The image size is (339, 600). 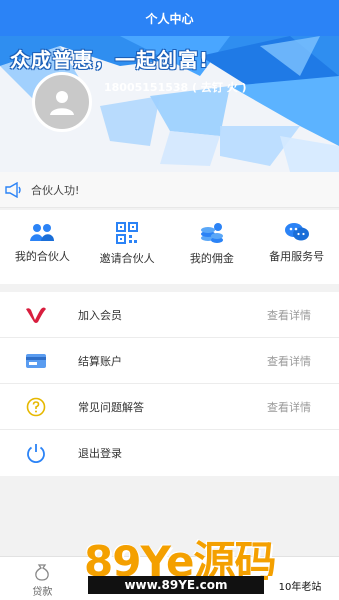 I want to click on menu-item-label: 结算账户, so click(x=100, y=361).